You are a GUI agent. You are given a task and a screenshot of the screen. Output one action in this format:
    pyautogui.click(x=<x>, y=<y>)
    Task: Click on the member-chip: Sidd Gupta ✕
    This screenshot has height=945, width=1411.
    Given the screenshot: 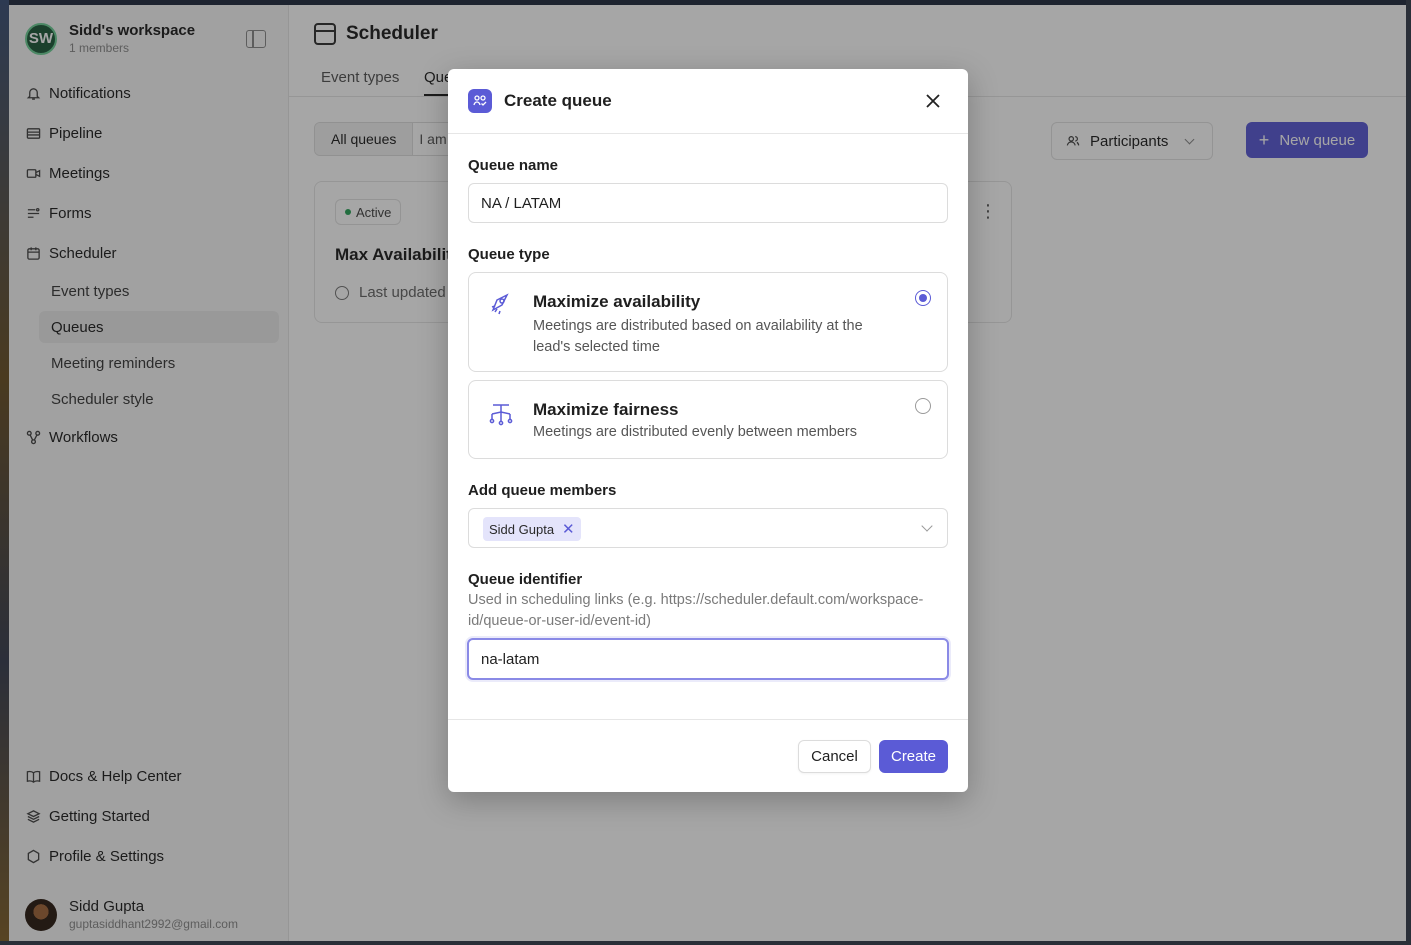 What is the action you would take?
    pyautogui.click(x=532, y=529)
    